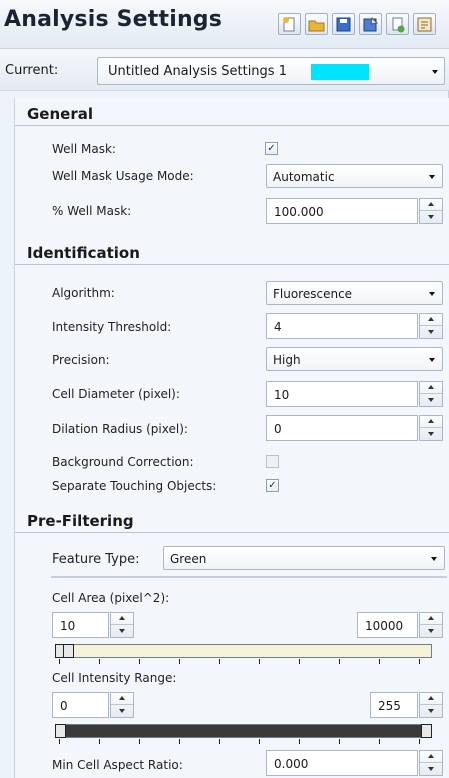  I want to click on cell-diameter-spinner, so click(431, 394).